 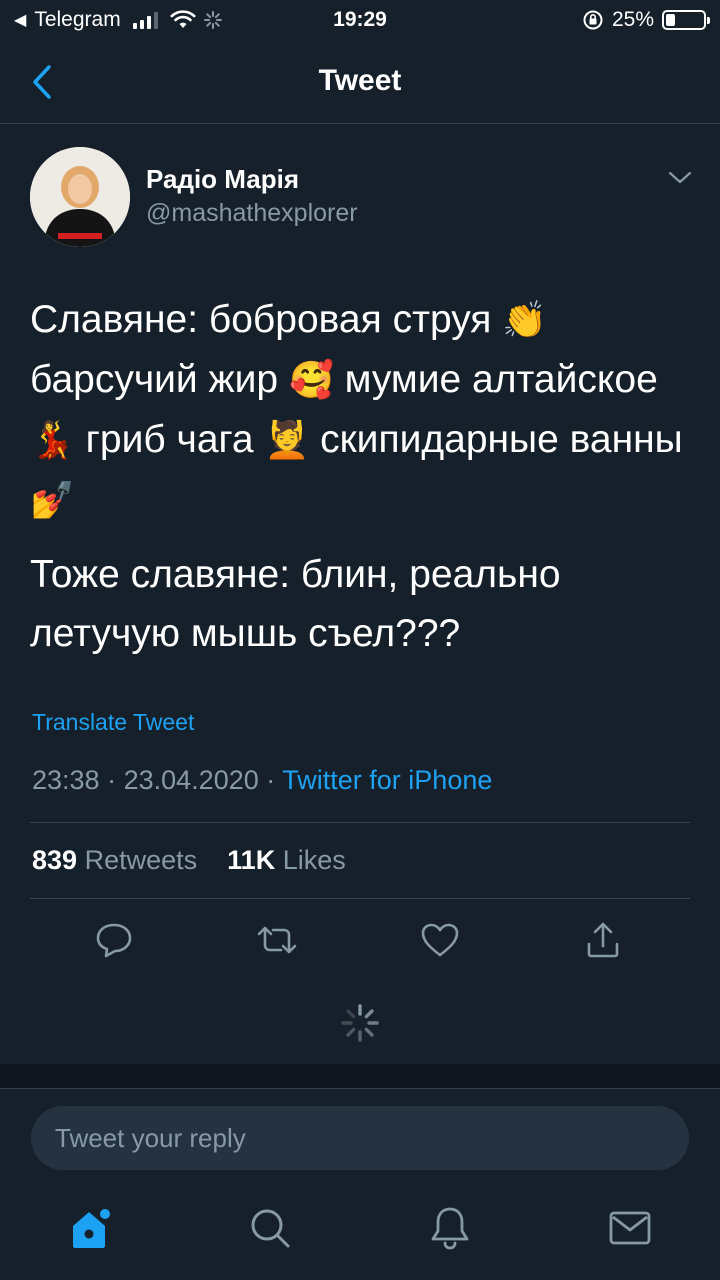 What do you see at coordinates (66, 780) in the screenshot?
I see `tweet-time: 23:38` at bounding box center [66, 780].